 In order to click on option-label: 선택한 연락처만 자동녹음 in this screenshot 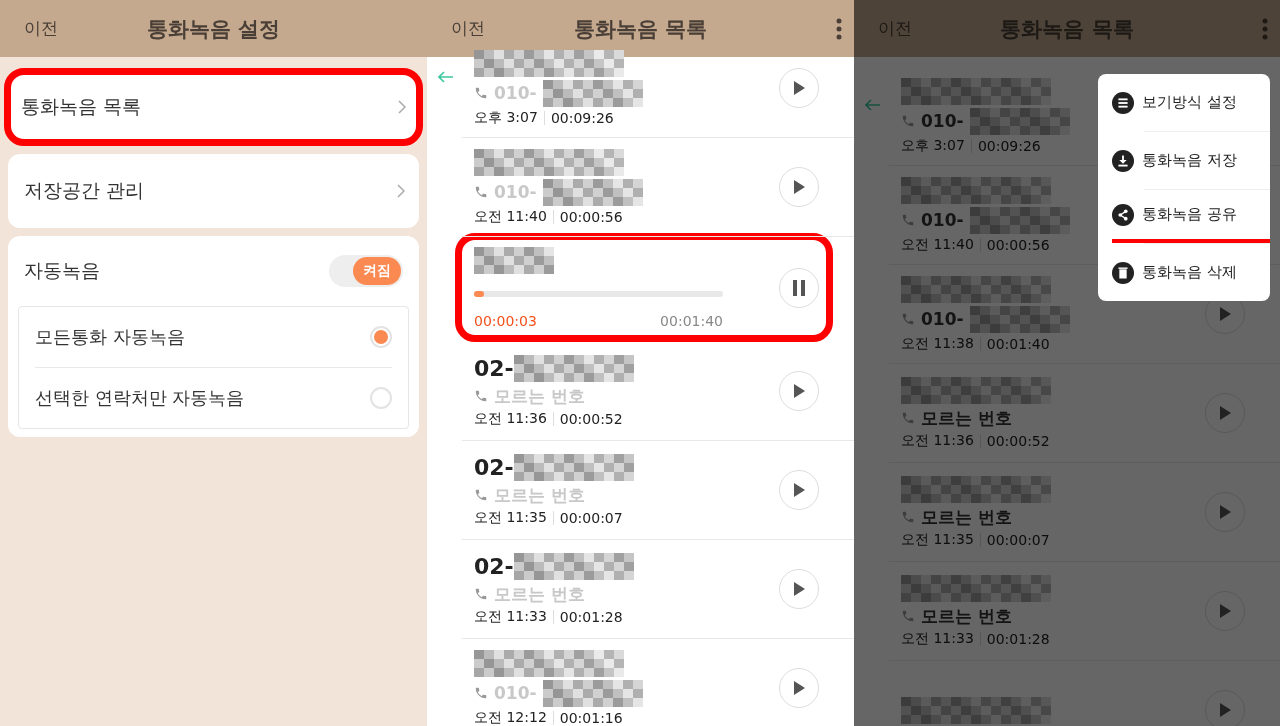, I will do `click(140, 398)`.